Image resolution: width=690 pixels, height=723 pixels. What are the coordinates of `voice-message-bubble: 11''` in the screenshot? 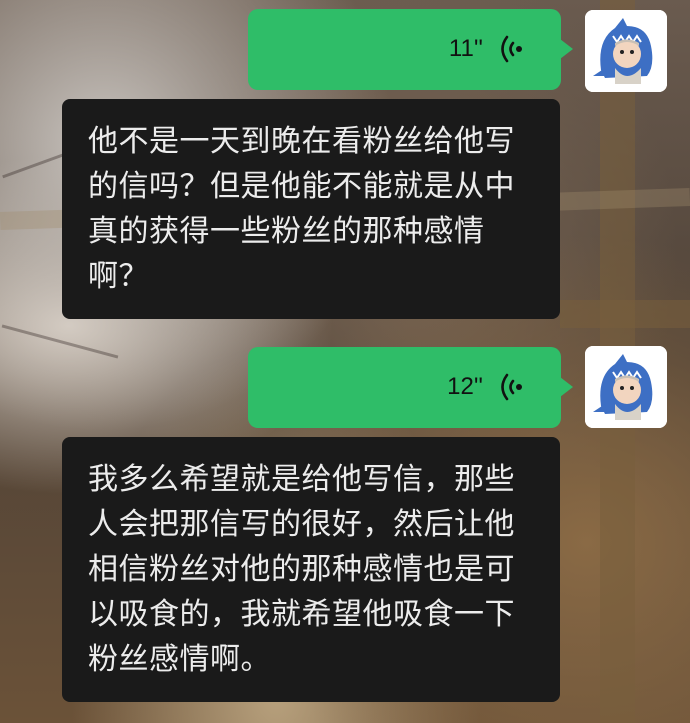 It's located at (410, 49).